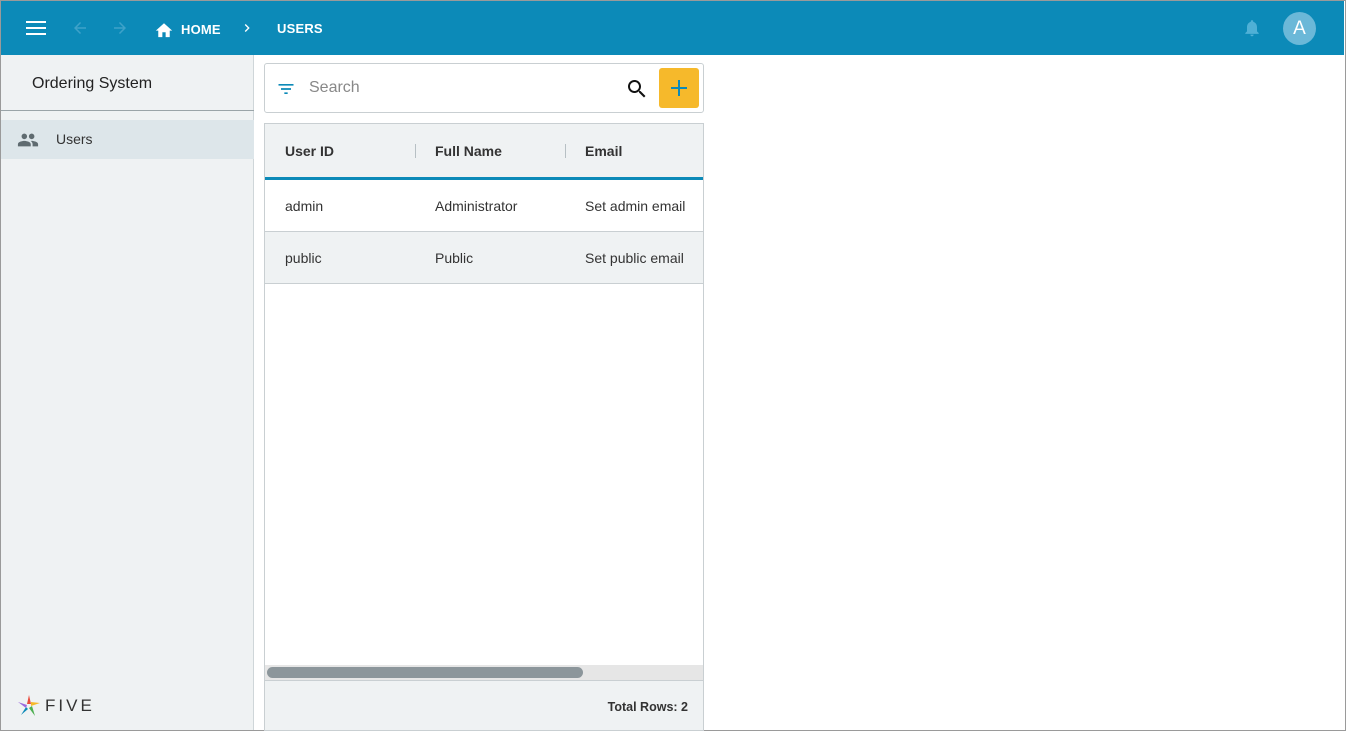  Describe the element at coordinates (484, 258) in the screenshot. I see `table-row: public Public Set public email` at that location.